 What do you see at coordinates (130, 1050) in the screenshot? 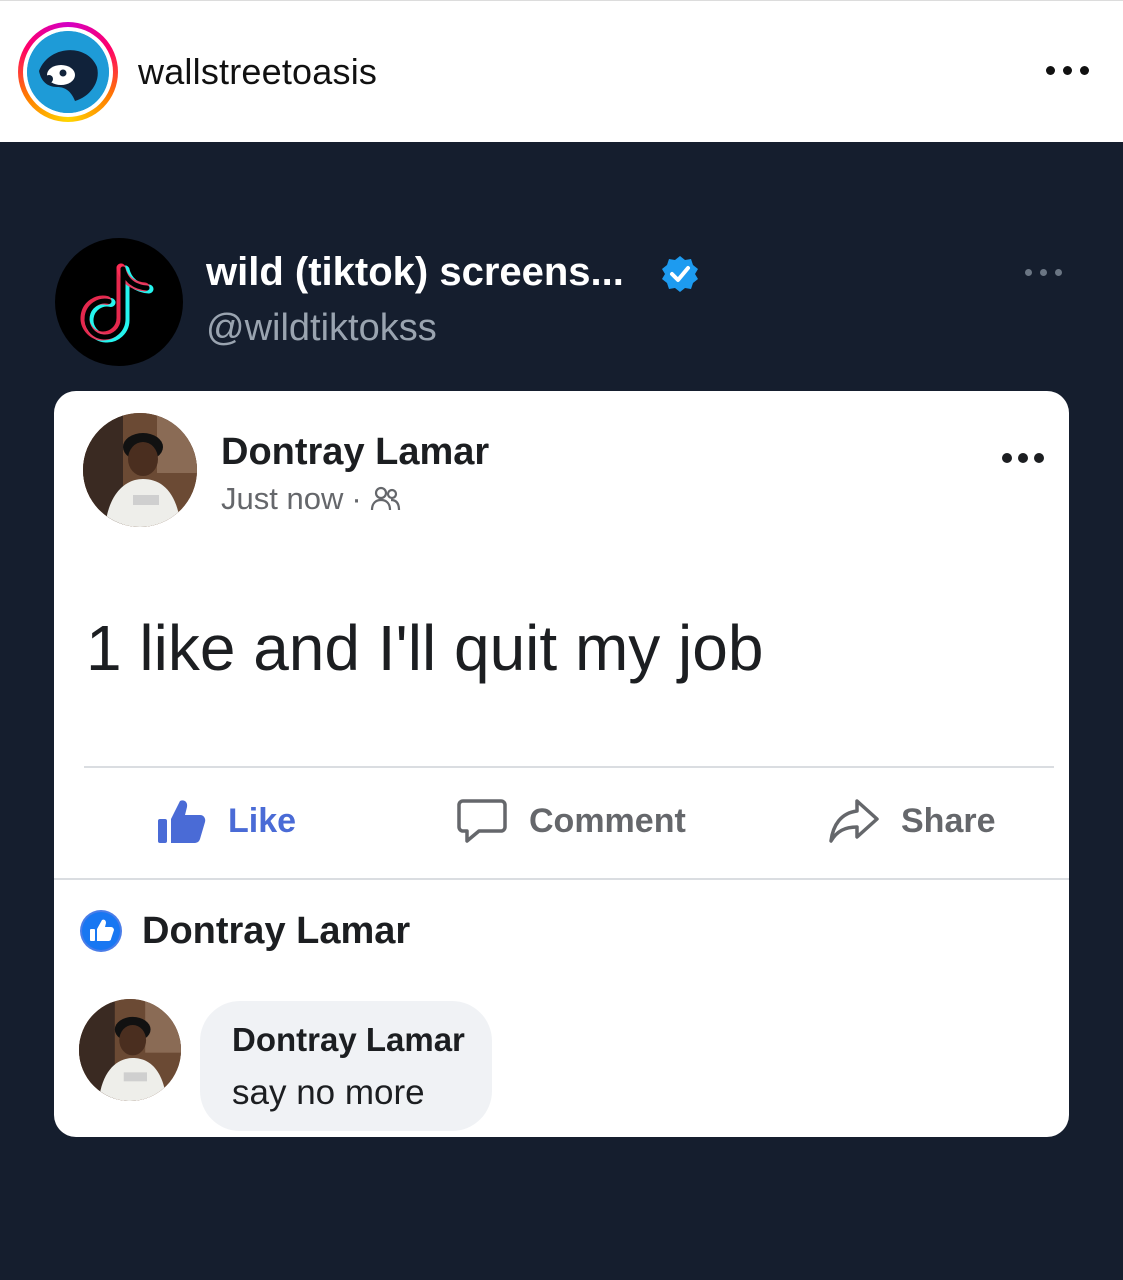
I see `commenter-avatar` at bounding box center [130, 1050].